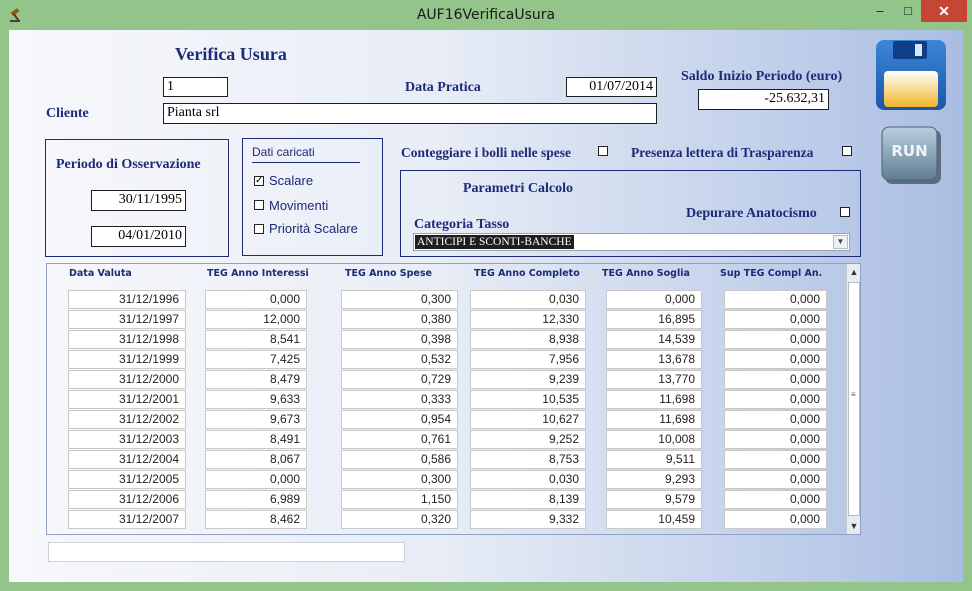 The image size is (972, 591). Describe the element at coordinates (399, 519) in the screenshot. I see `cell-teg-spese: 0,320` at that location.